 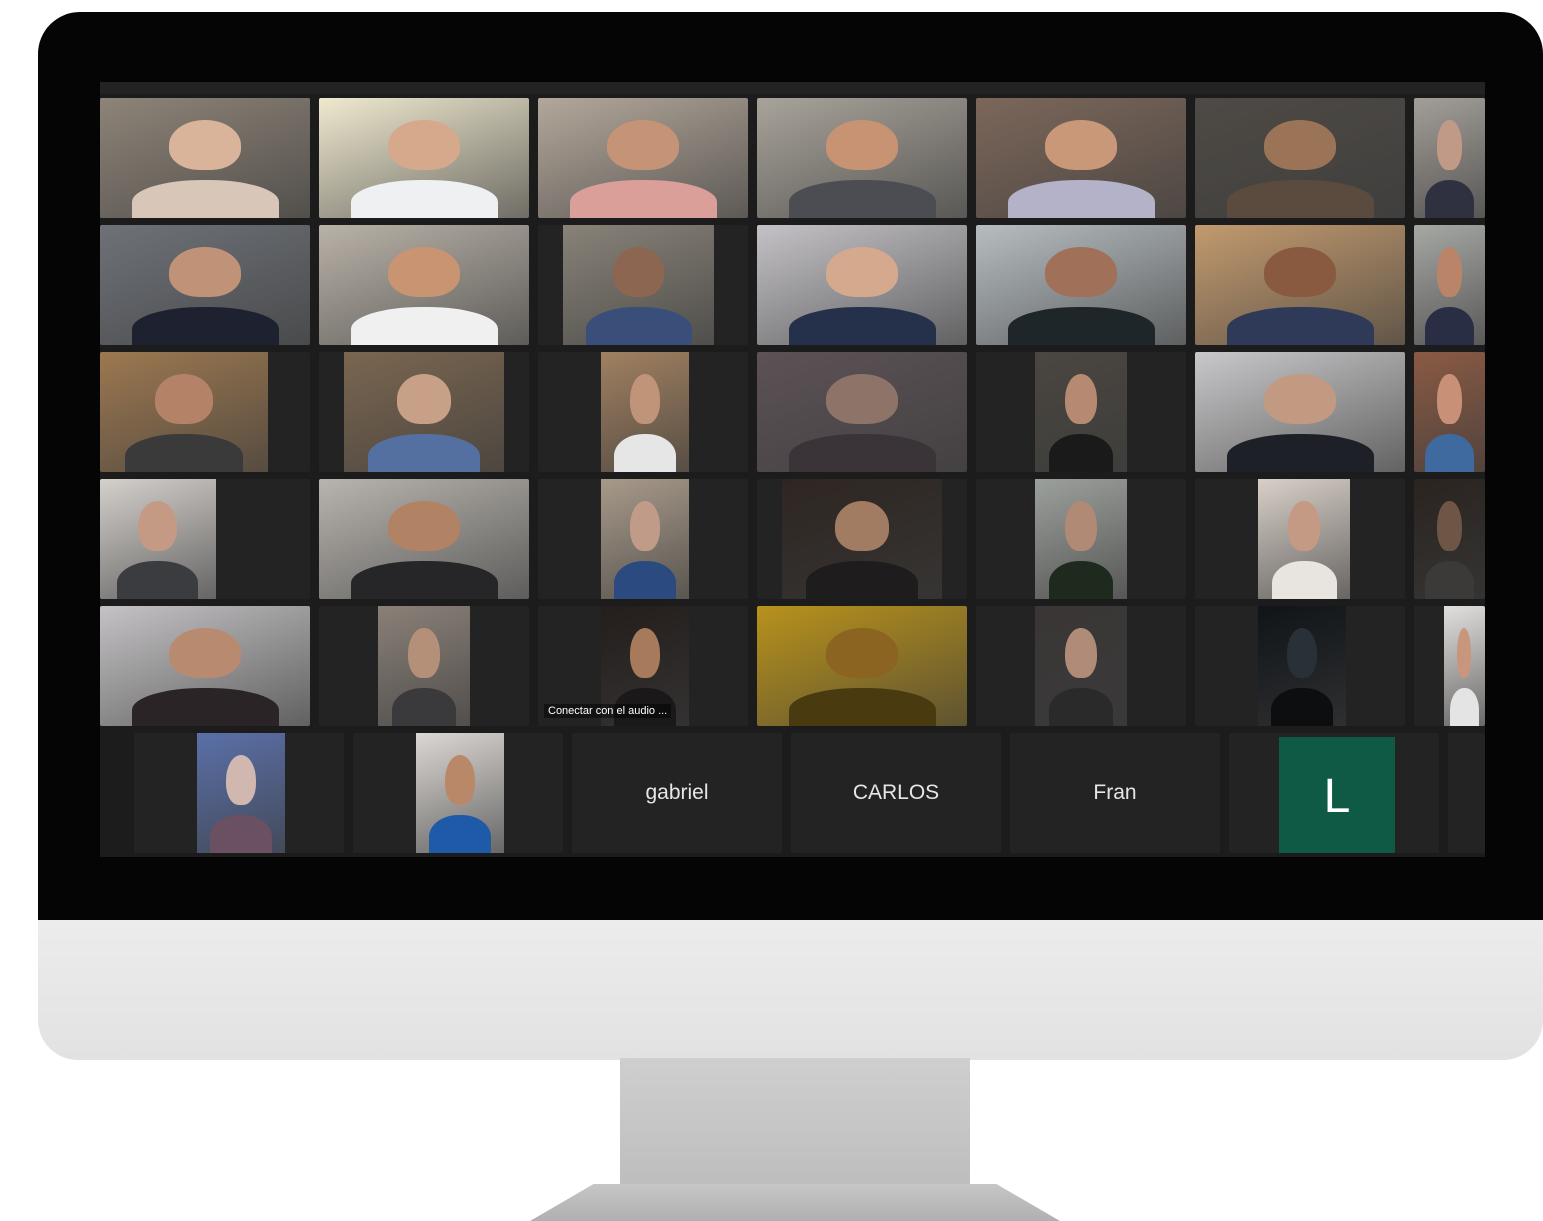 I want to click on monitor-foot, so click(x=795, y=1202).